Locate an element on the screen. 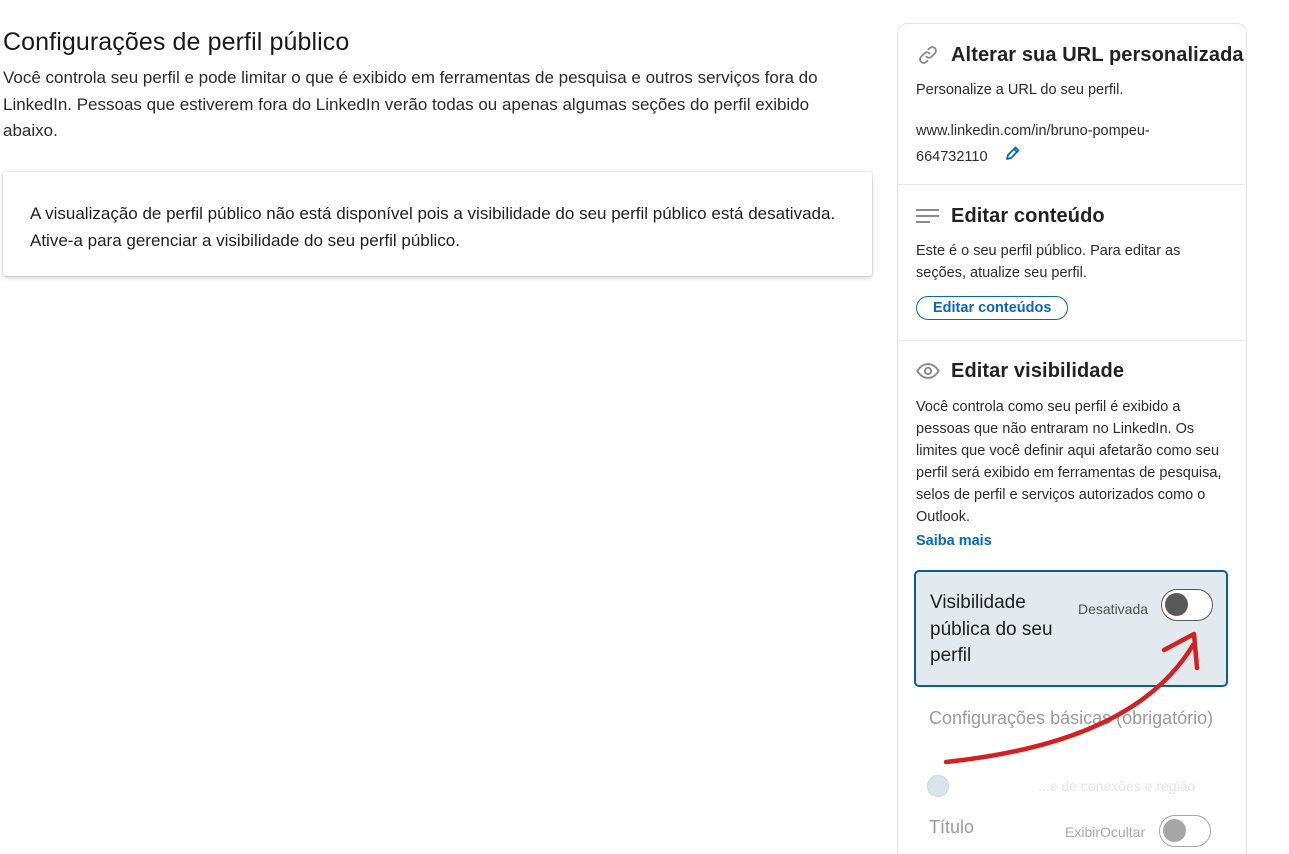 The image size is (1289, 854). public-visibility-label: Visibilidade pública do seu perfil is located at coordinates (991, 629).